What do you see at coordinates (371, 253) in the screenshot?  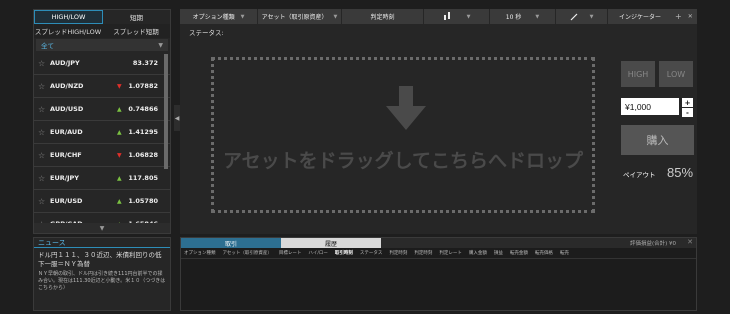 I see `column-header: ステータス` at bounding box center [371, 253].